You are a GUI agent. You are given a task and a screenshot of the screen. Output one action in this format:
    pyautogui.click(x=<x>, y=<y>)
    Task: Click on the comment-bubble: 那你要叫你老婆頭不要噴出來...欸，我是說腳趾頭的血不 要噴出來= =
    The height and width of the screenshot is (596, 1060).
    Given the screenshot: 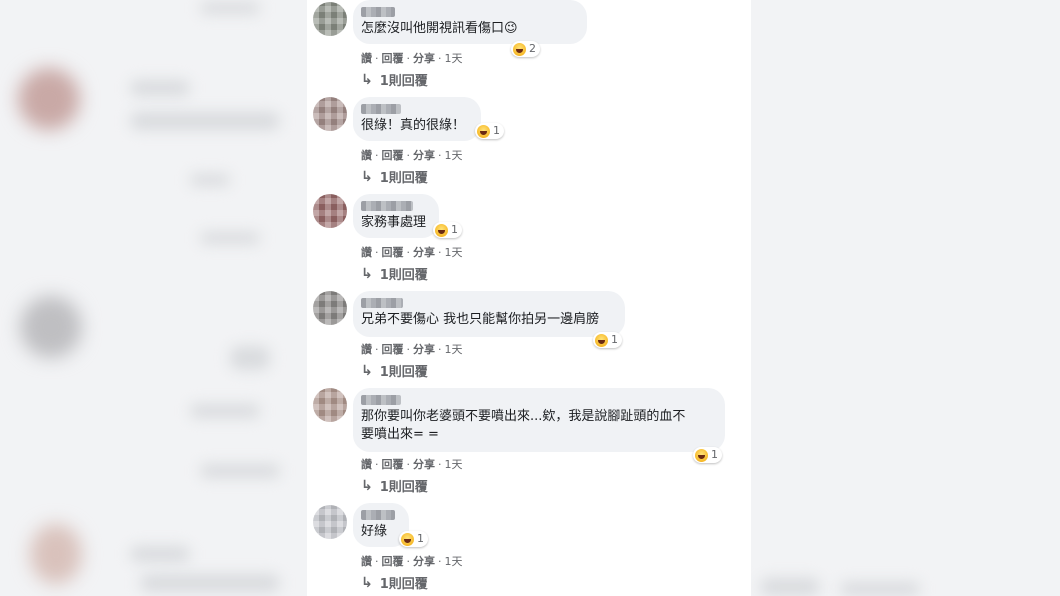 What is the action you would take?
    pyautogui.click(x=539, y=420)
    